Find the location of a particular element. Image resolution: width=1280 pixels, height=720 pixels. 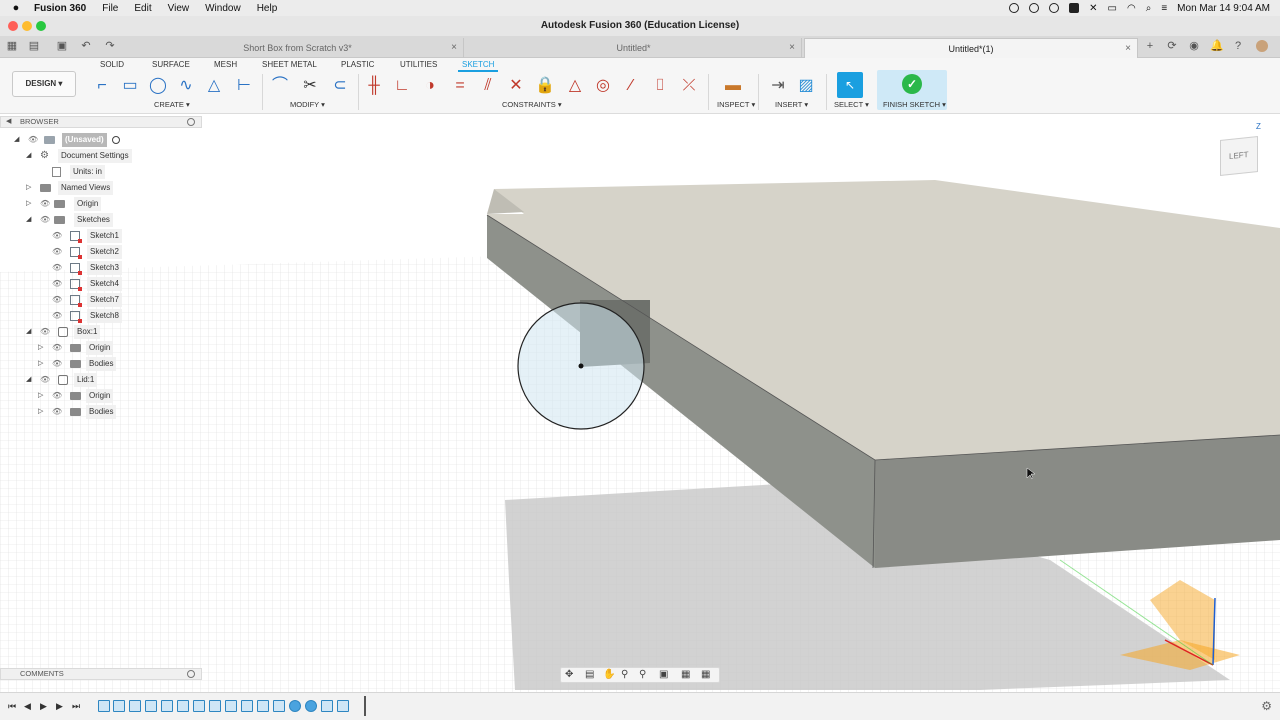

browser-header: ◀ BROWSER is located at coordinates (101, 122).